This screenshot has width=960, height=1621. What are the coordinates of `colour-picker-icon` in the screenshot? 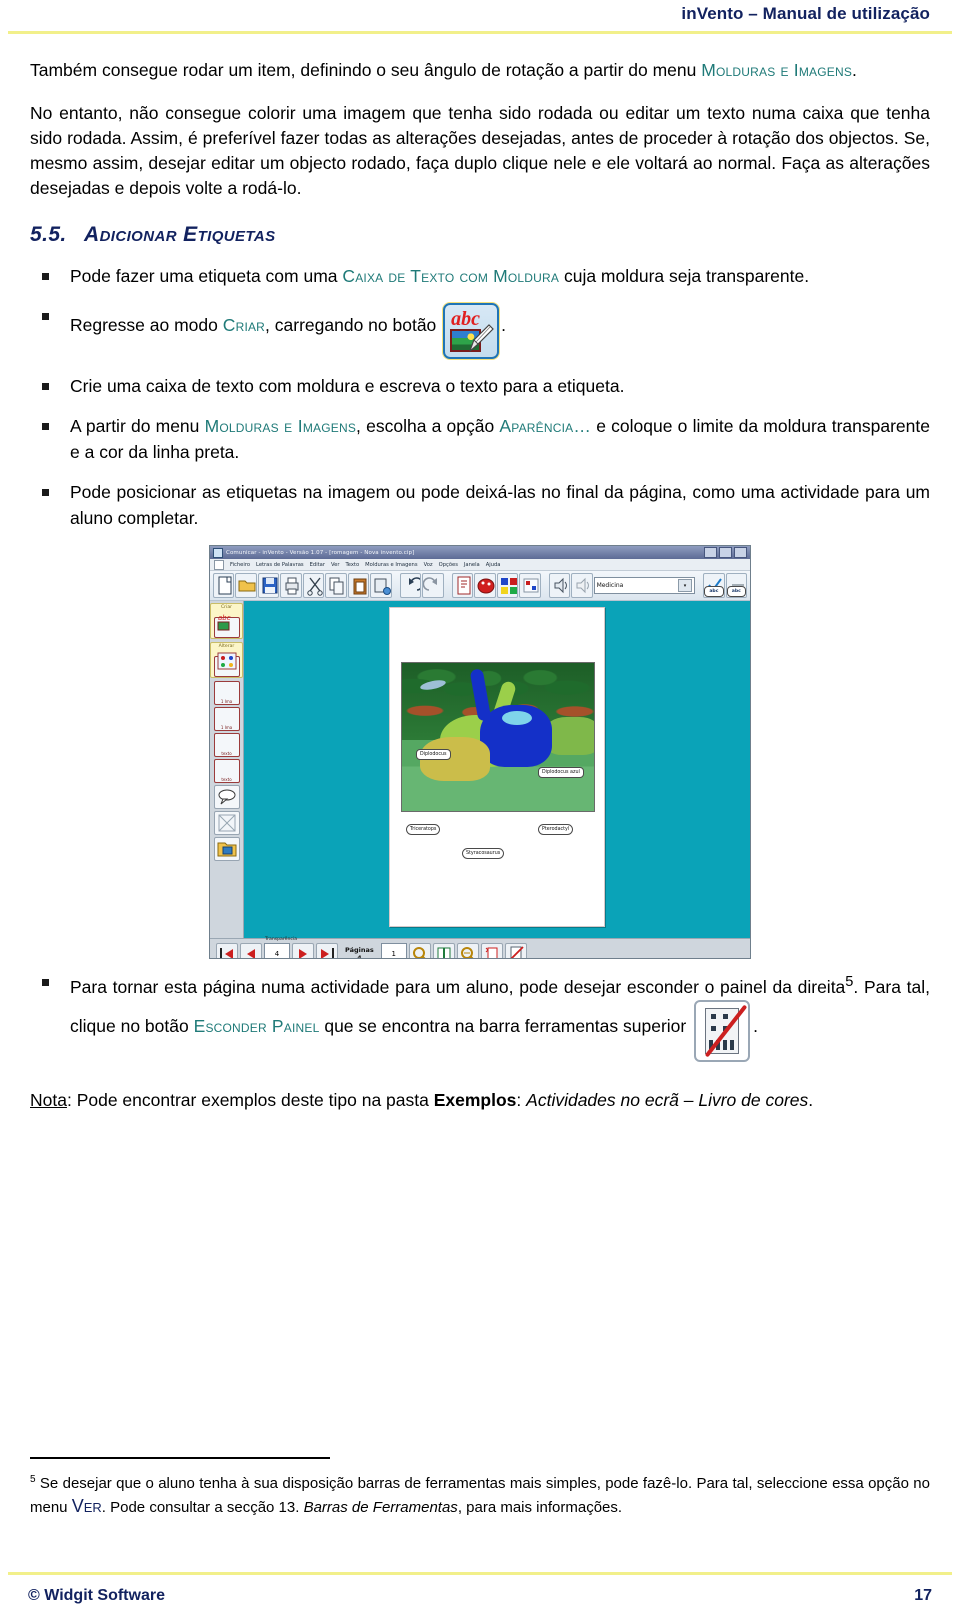 It's located at (530, 585).